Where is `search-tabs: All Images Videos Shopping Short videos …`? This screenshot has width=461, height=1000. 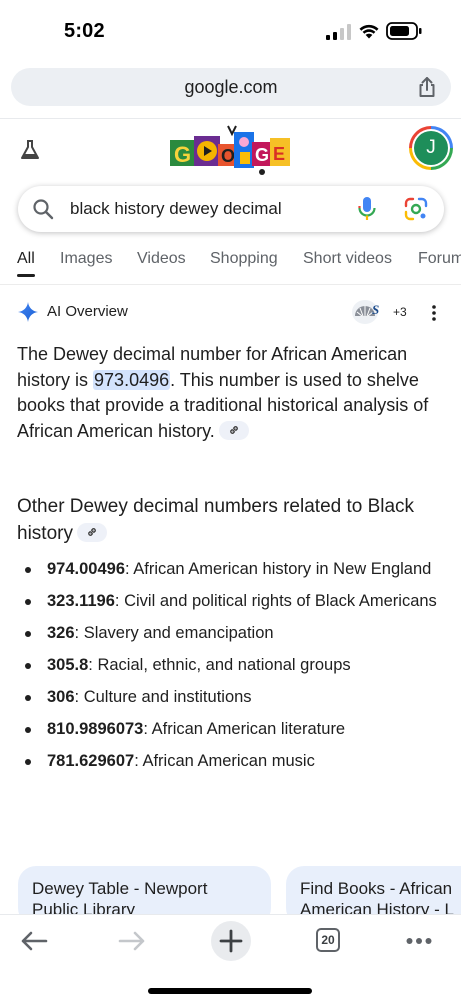
search-tabs: All Images Videos Shopping Short videos … is located at coordinates (230, 265).